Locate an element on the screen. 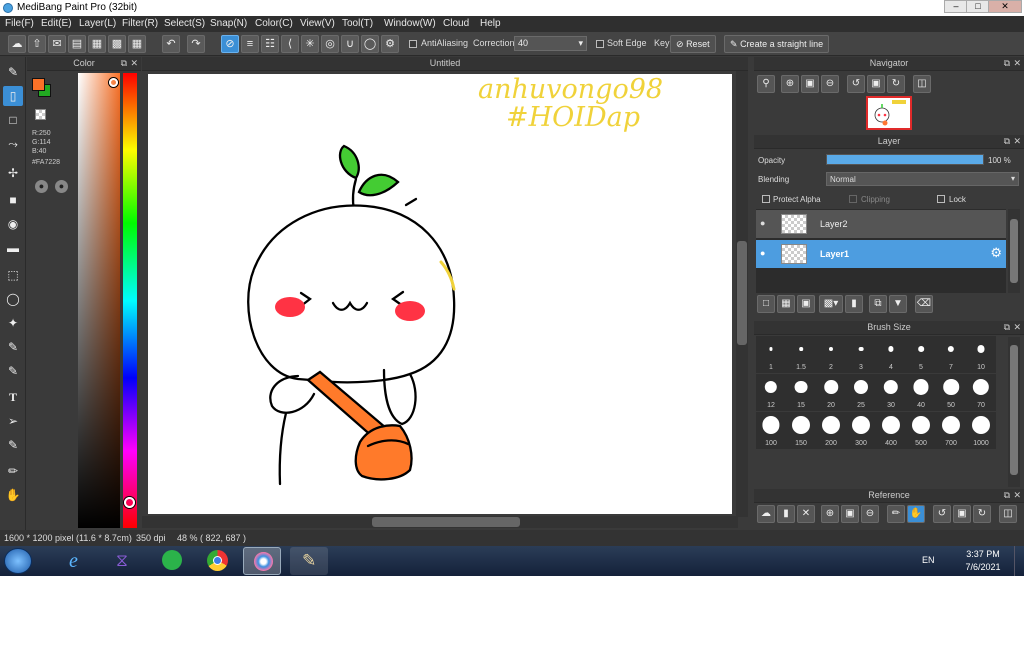  transparent-color-swatch is located at coordinates (40, 114).